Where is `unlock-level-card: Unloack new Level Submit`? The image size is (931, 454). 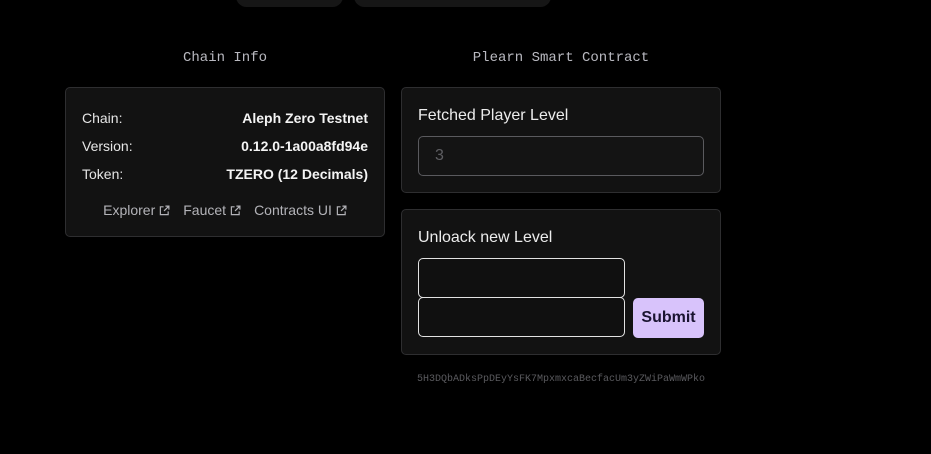 unlock-level-card: Unloack new Level Submit is located at coordinates (561, 282).